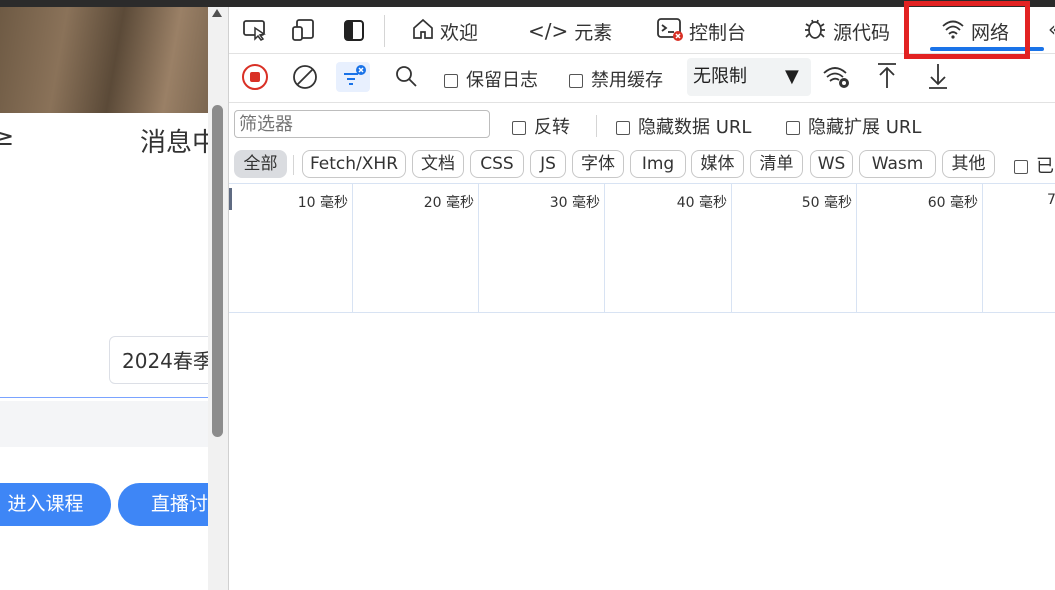 Image resolution: width=1055 pixels, height=590 pixels. I want to click on invert-box, so click(519, 128).